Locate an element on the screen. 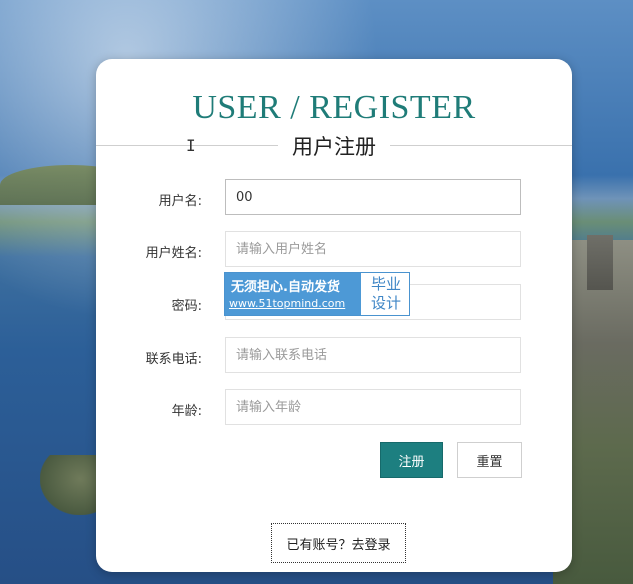 The height and width of the screenshot is (584, 633). phone-row: 联系电话: is located at coordinates (334, 356).